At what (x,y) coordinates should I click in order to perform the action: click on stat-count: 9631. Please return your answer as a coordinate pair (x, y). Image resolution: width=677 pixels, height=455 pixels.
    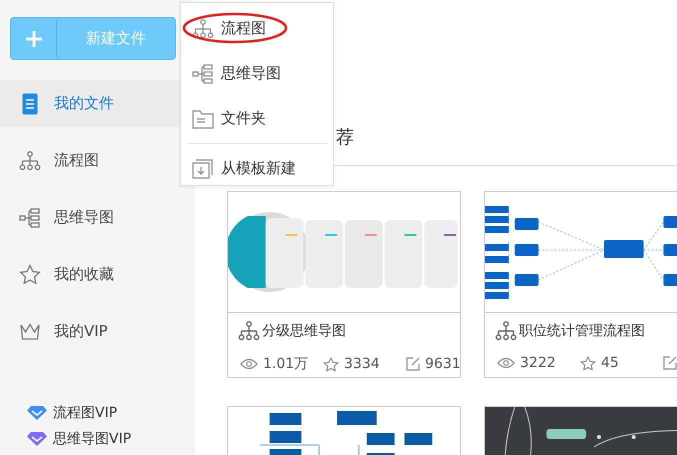
    Looking at the image, I should click on (443, 364).